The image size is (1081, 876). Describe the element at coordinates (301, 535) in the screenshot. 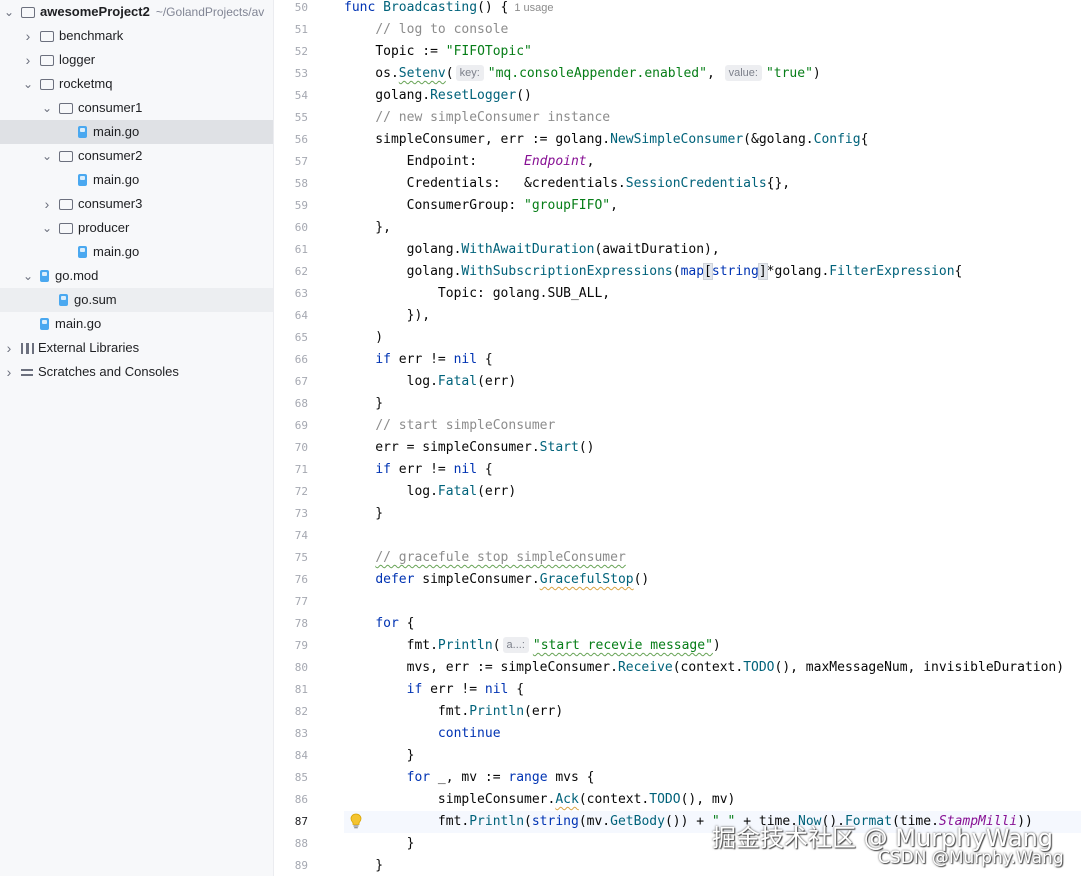

I see `line-number: 74` at that location.